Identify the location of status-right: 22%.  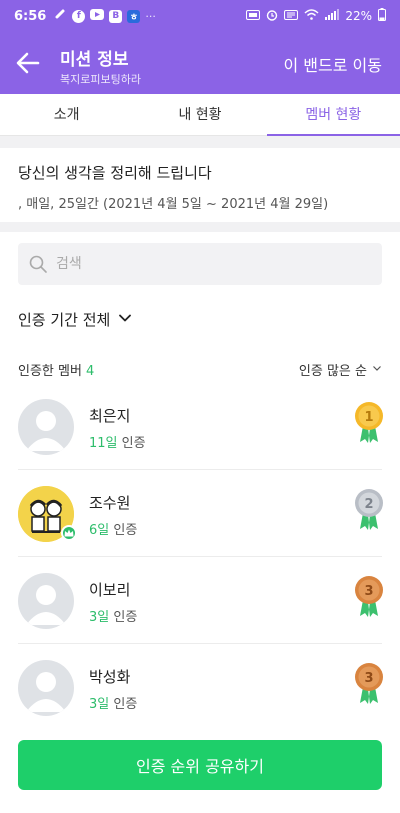
(316, 16).